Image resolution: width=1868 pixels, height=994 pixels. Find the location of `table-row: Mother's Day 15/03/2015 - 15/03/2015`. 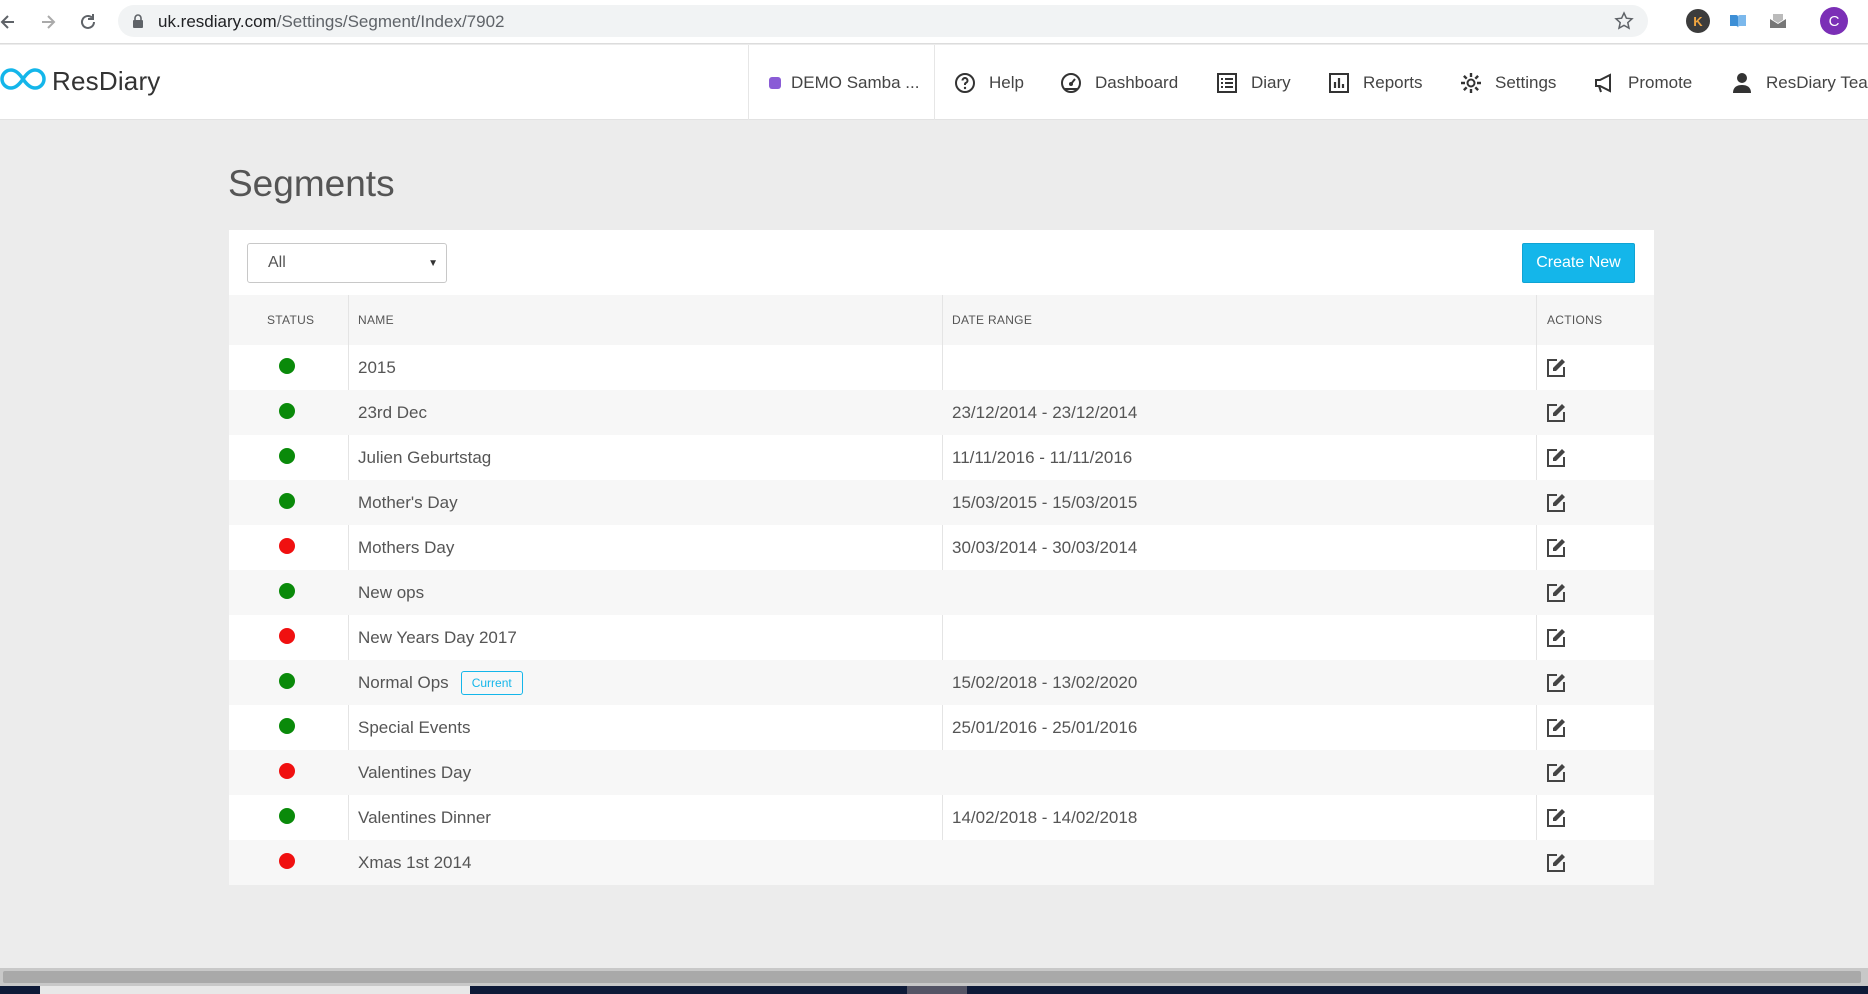

table-row: Mother's Day 15/03/2015 - 15/03/2015 is located at coordinates (941, 502).